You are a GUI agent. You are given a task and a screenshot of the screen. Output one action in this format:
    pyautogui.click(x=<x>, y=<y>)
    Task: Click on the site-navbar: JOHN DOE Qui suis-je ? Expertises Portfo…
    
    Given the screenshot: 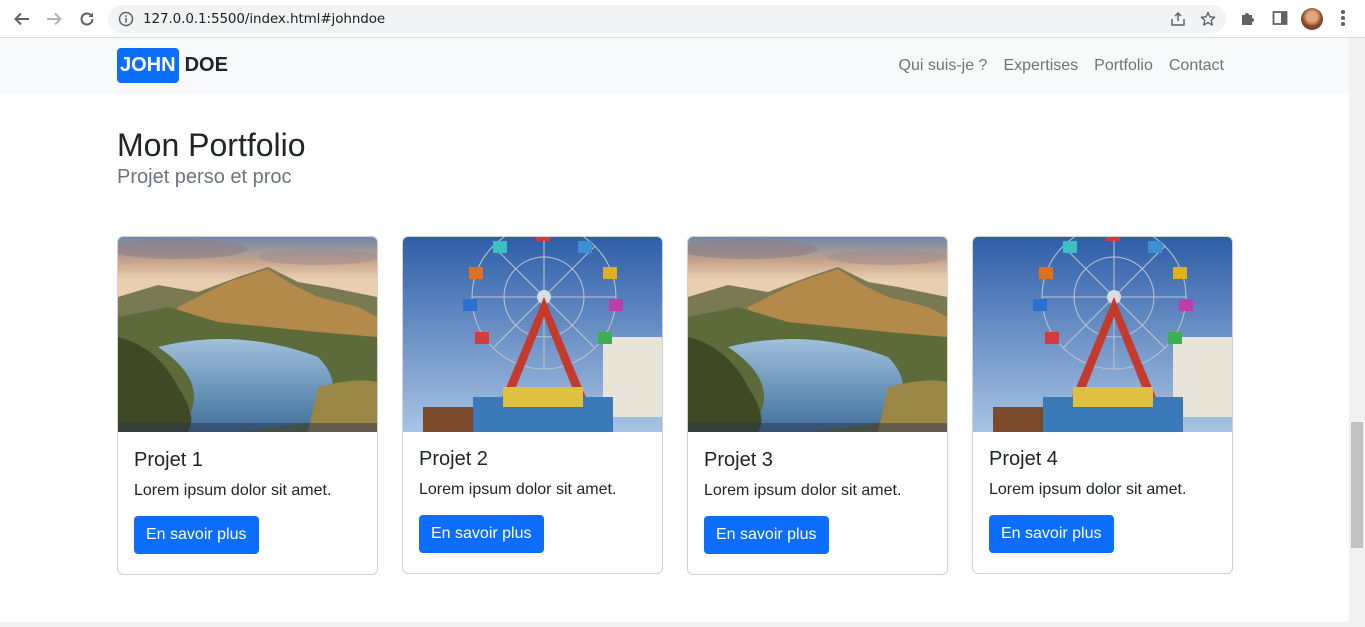 What is the action you would take?
    pyautogui.click(x=674, y=66)
    